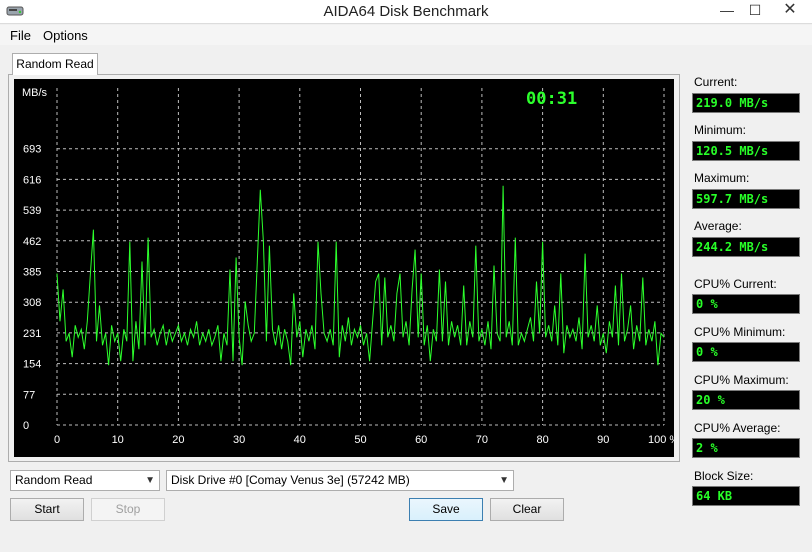 This screenshot has width=812, height=552. What do you see at coordinates (32, 180) in the screenshot?
I see `y-tick-label: 616` at bounding box center [32, 180].